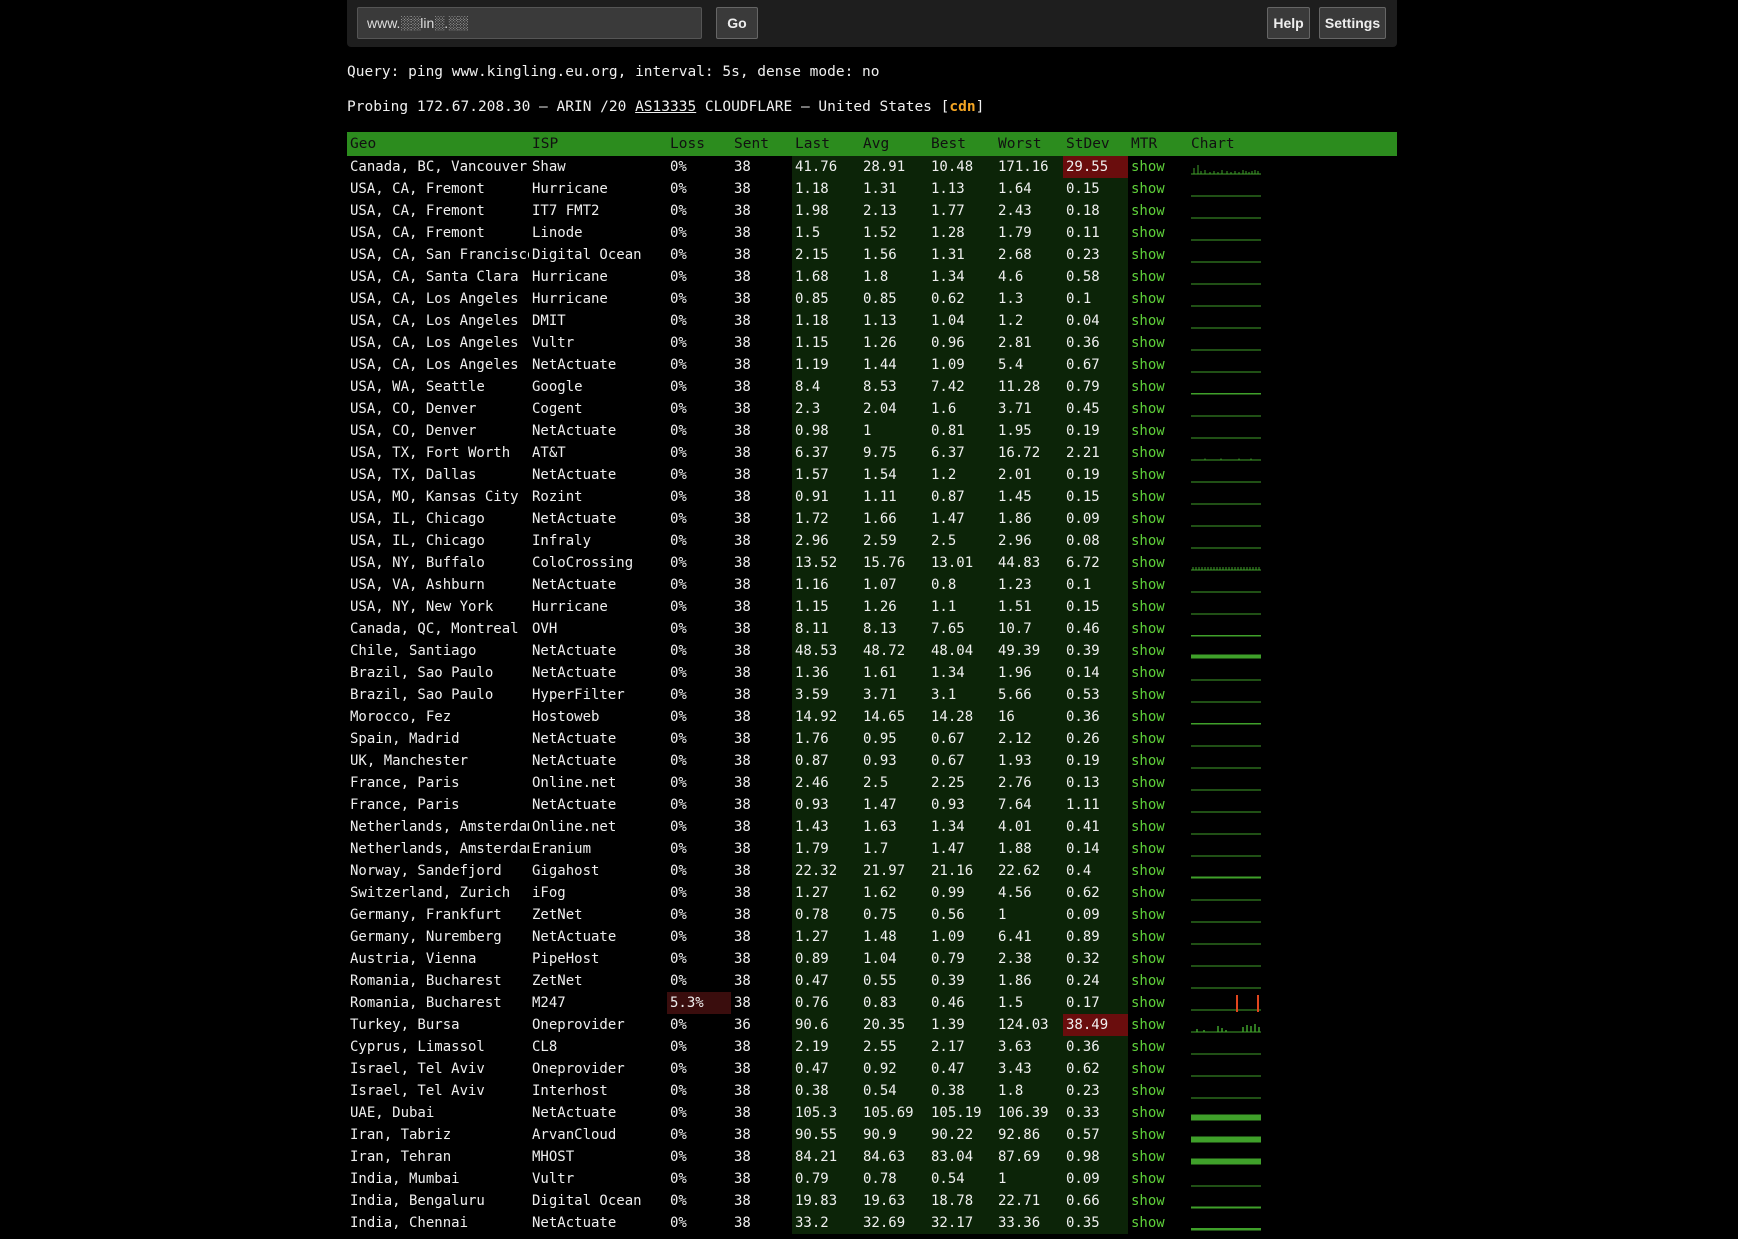  I want to click on asn-link: AS13335, so click(665, 107).